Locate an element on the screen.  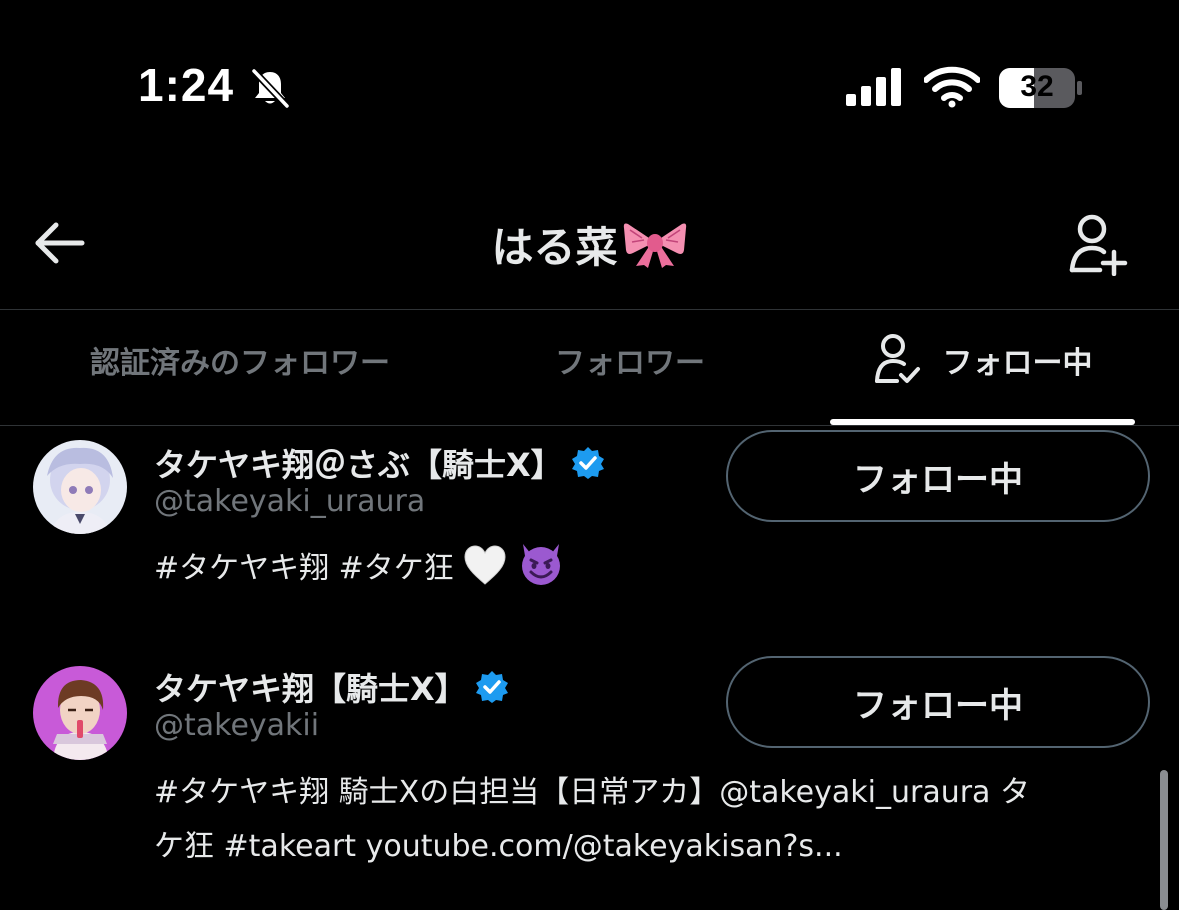
white-heart-emoji-icon is located at coordinates (485, 565).